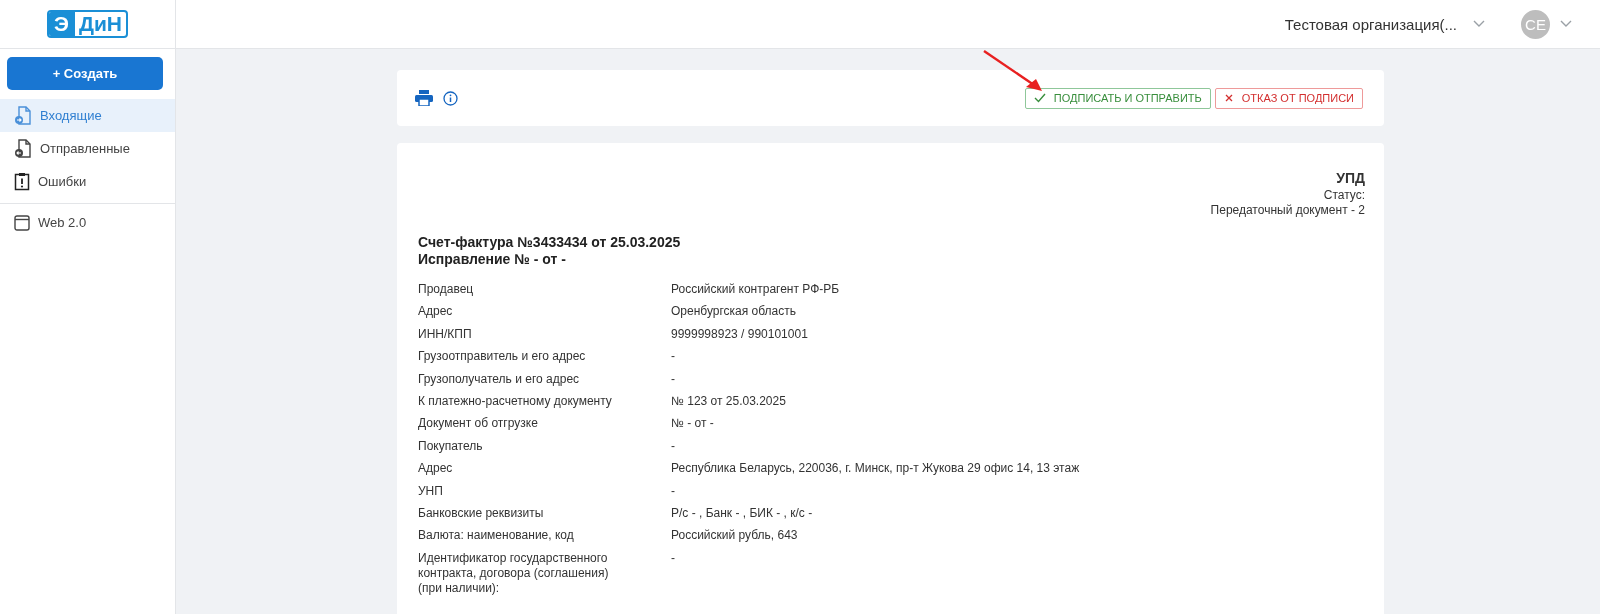 The image size is (1600, 614). Describe the element at coordinates (693, 424) in the screenshot. I see `field-value: № - от -` at that location.